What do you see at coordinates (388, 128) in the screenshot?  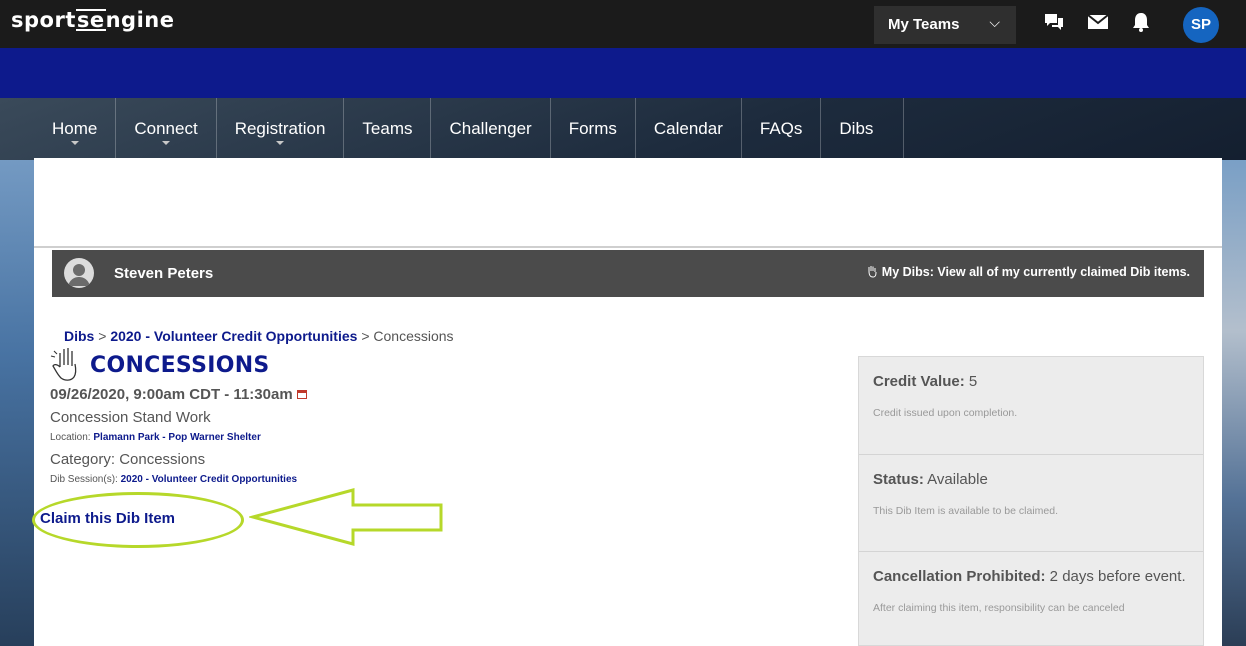 I see `nav-item-teams: Teams` at bounding box center [388, 128].